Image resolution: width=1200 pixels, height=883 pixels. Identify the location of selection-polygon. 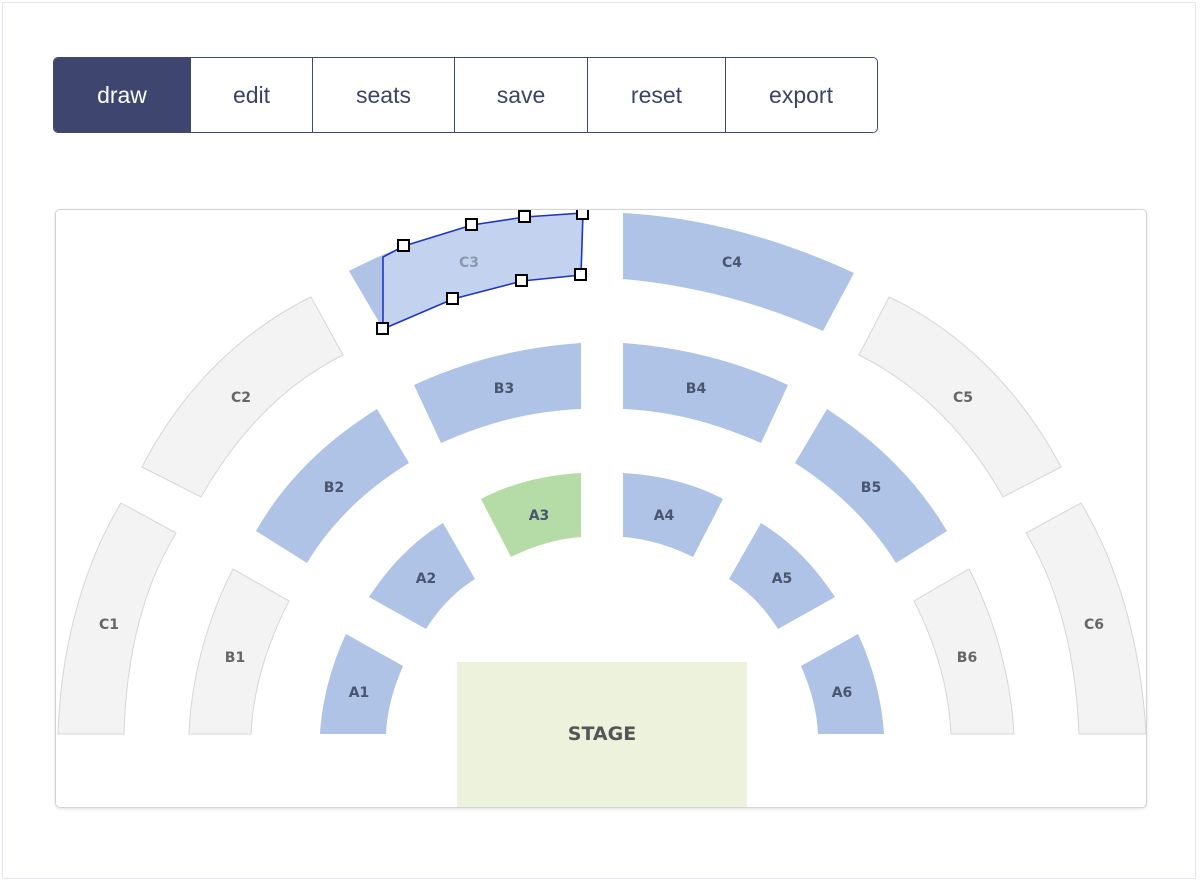
(483, 271).